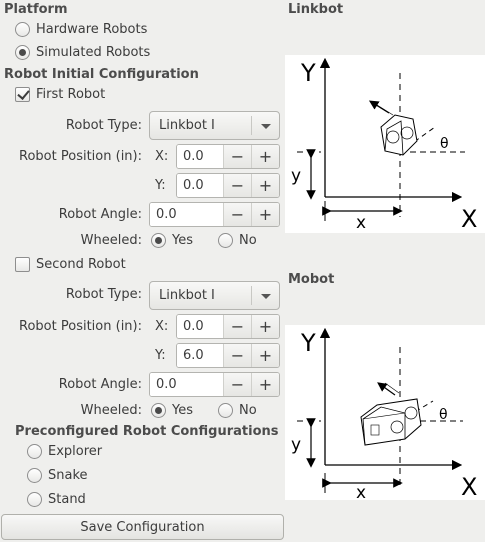  What do you see at coordinates (93, 52) in the screenshot?
I see `simulated-robots-label: Simulated Robots` at bounding box center [93, 52].